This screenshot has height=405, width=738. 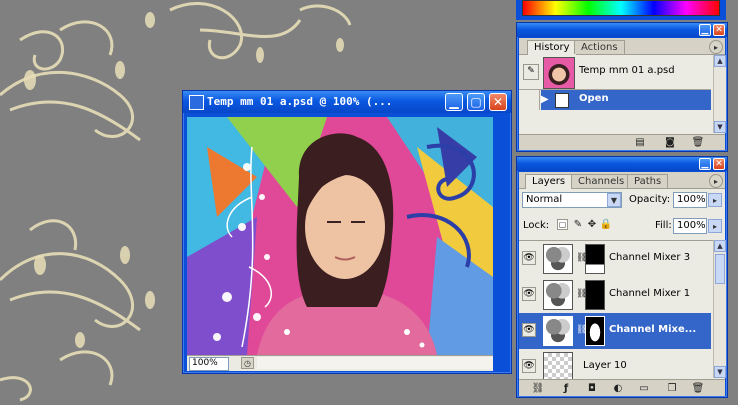 I want to click on opacity-label: Opacity:, so click(x=650, y=199).